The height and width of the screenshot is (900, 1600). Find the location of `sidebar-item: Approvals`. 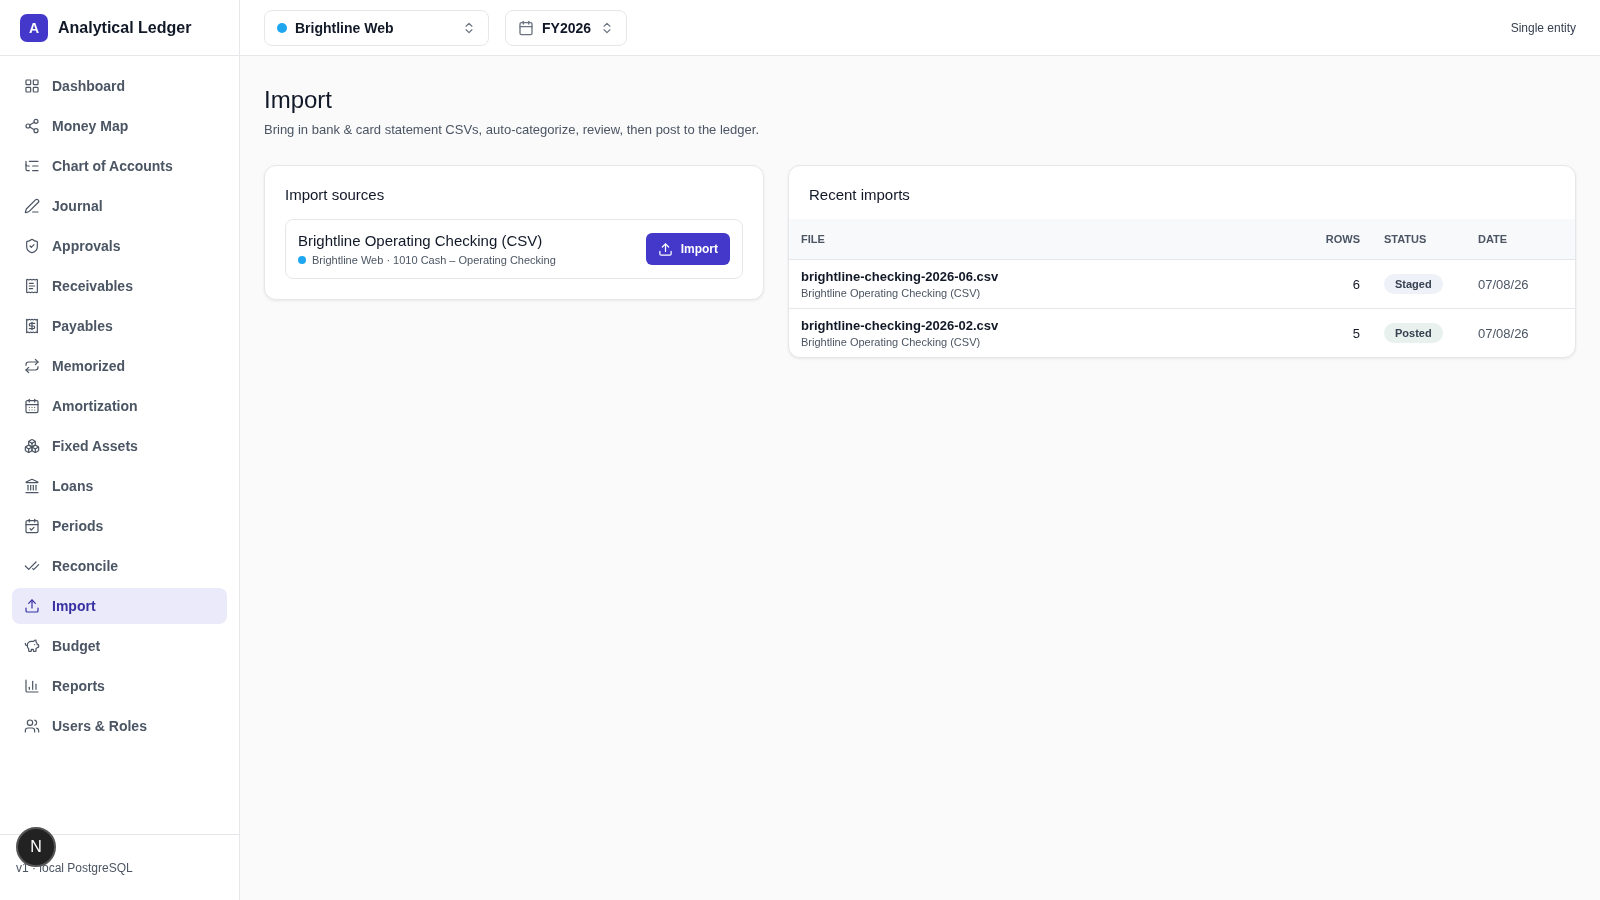

sidebar-item: Approvals is located at coordinates (119, 246).